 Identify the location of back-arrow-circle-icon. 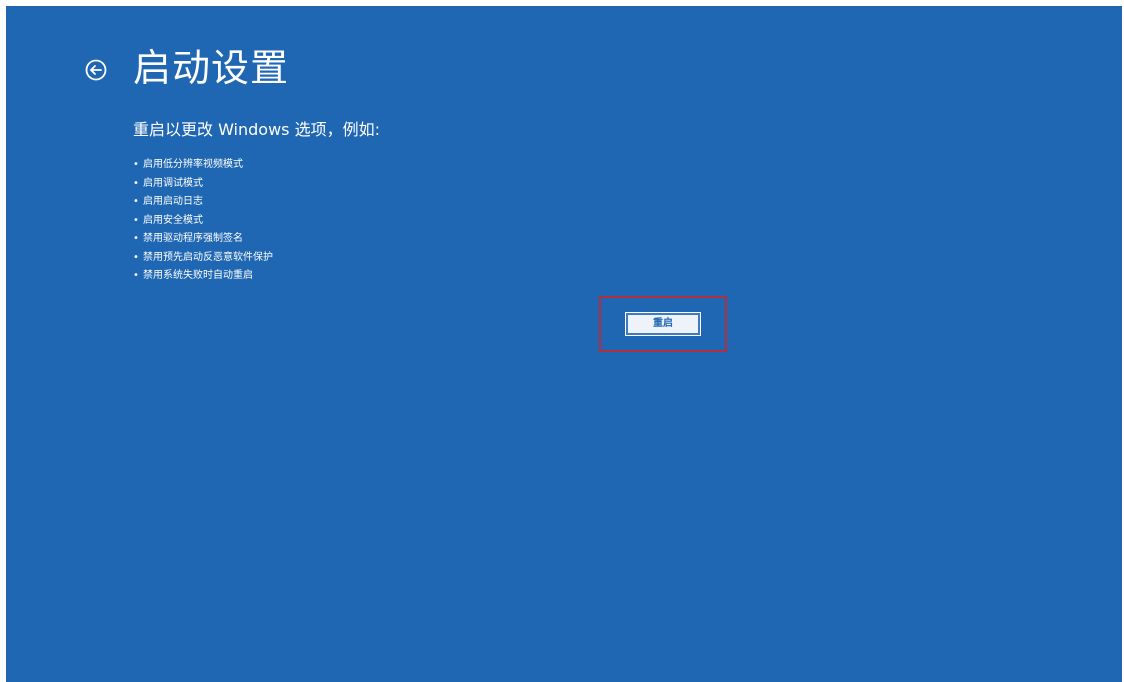
(96, 70).